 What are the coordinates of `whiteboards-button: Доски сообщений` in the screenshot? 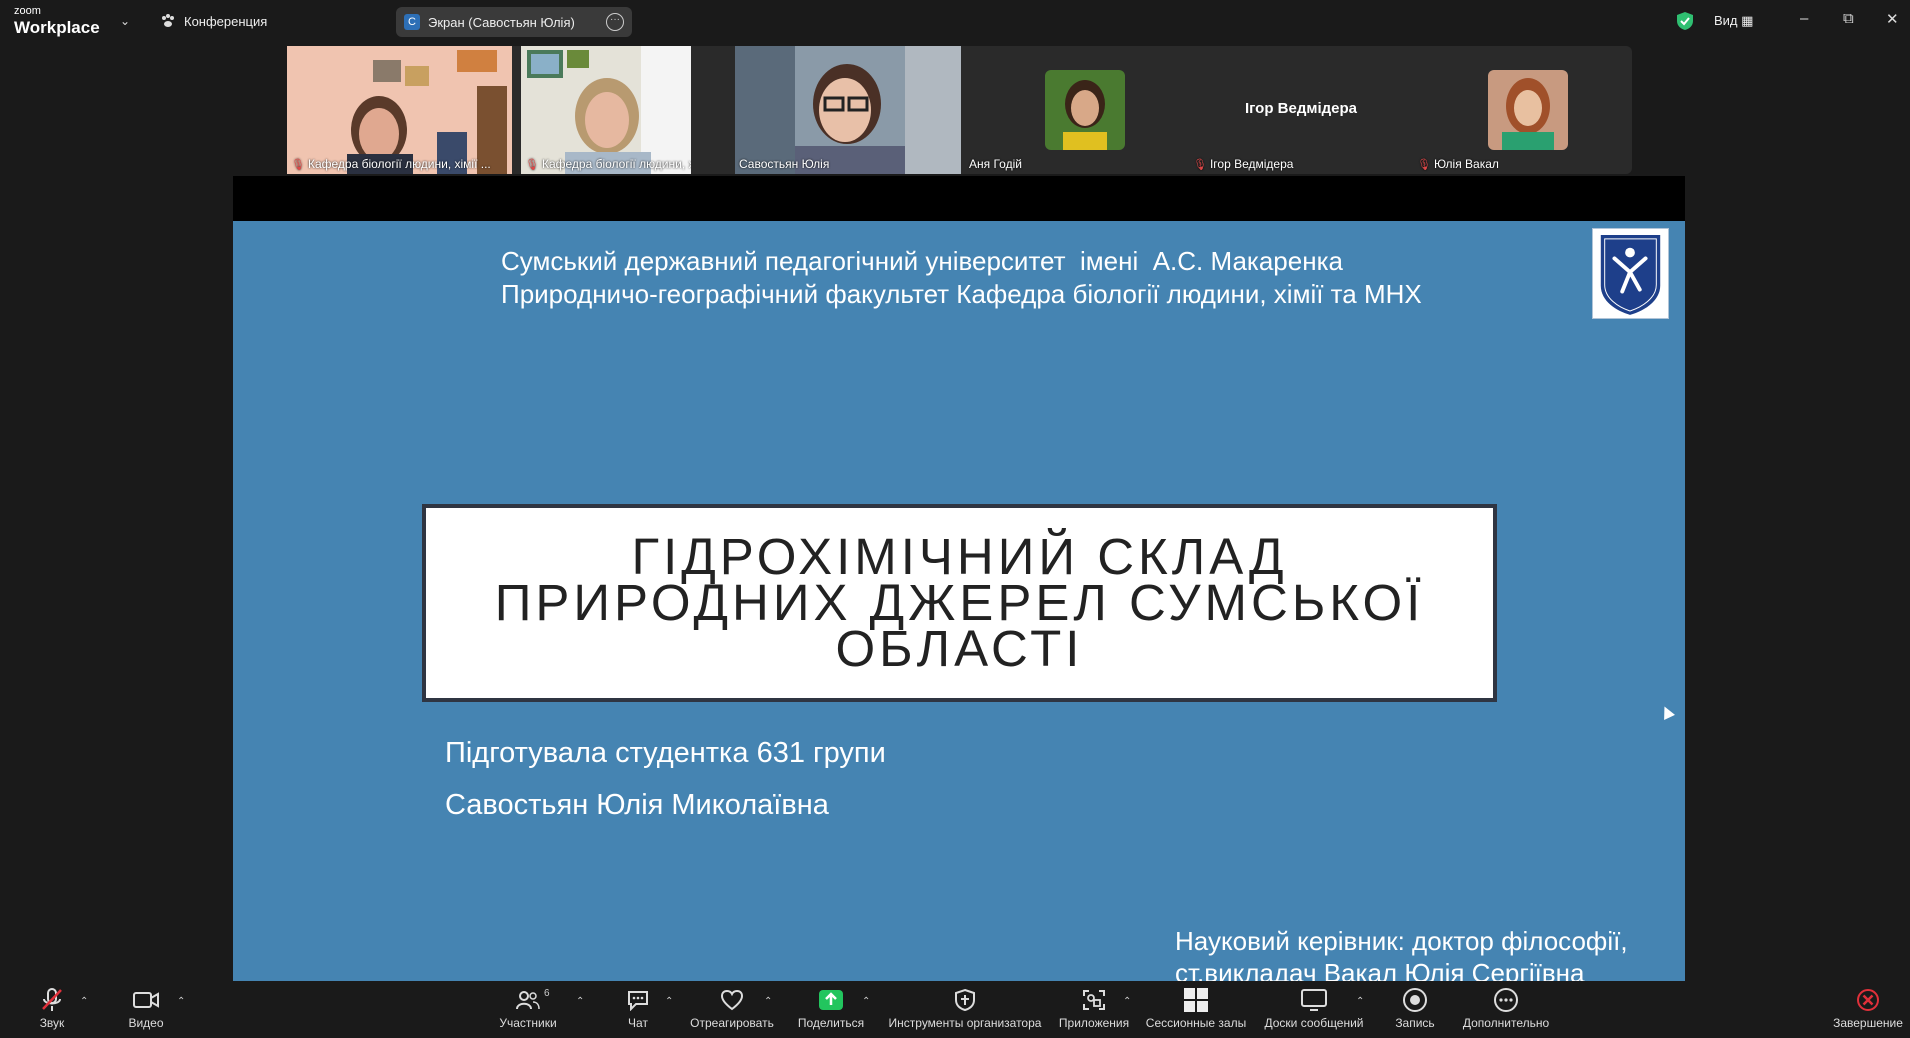 It's located at (1314, 1008).